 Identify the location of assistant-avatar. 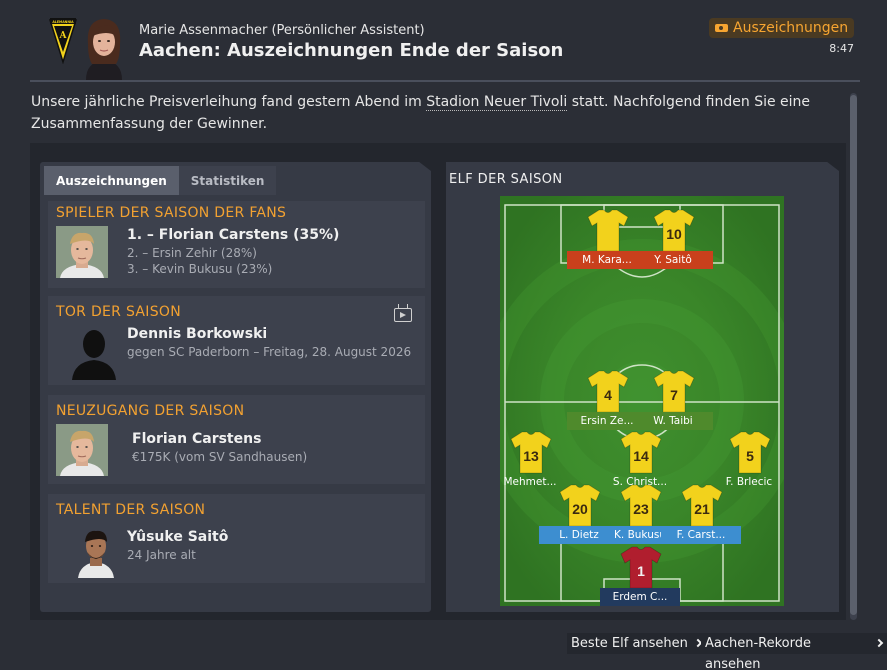
(104, 49).